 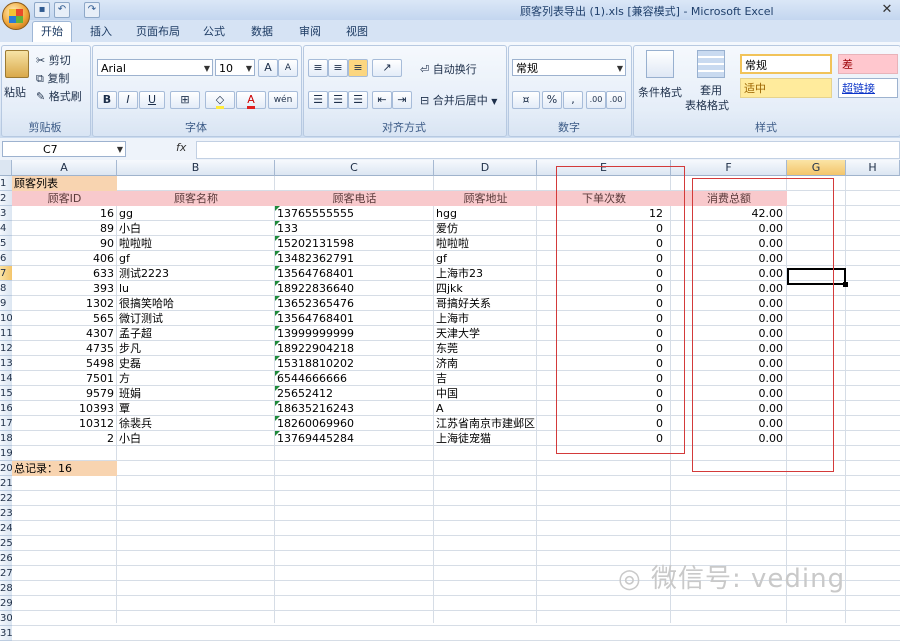 I want to click on column-header-b: B, so click(x=196, y=168).